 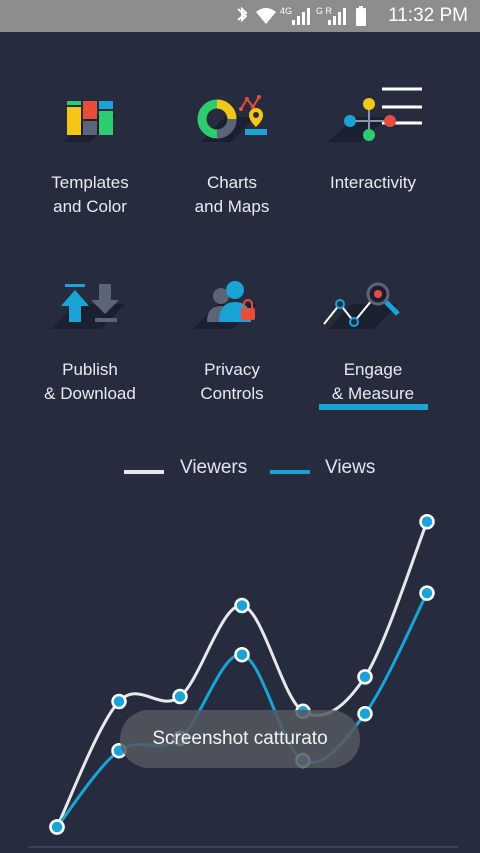 I want to click on legend-swatch-views, so click(x=290, y=472).